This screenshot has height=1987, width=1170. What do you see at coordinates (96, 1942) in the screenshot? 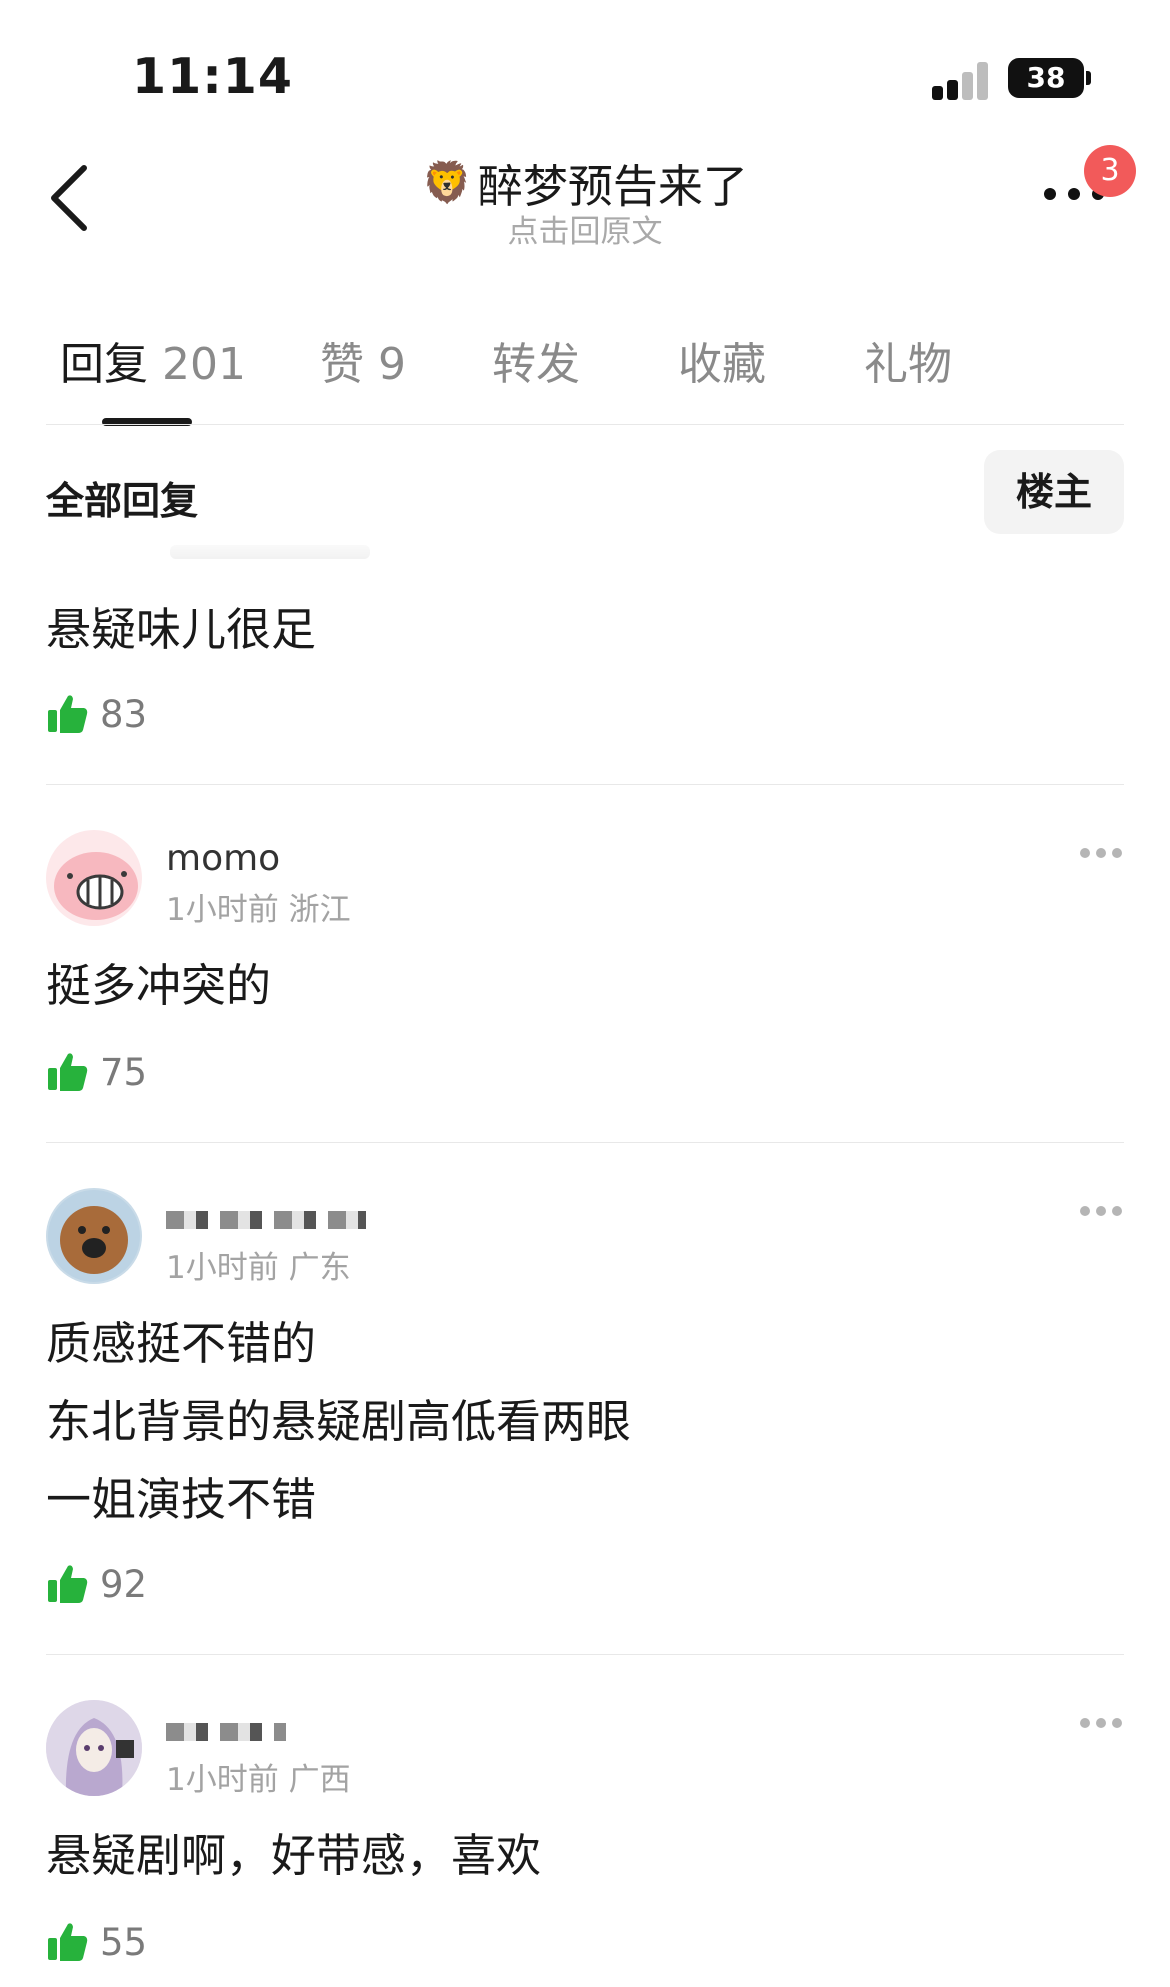
I see `like-button: 55` at bounding box center [96, 1942].